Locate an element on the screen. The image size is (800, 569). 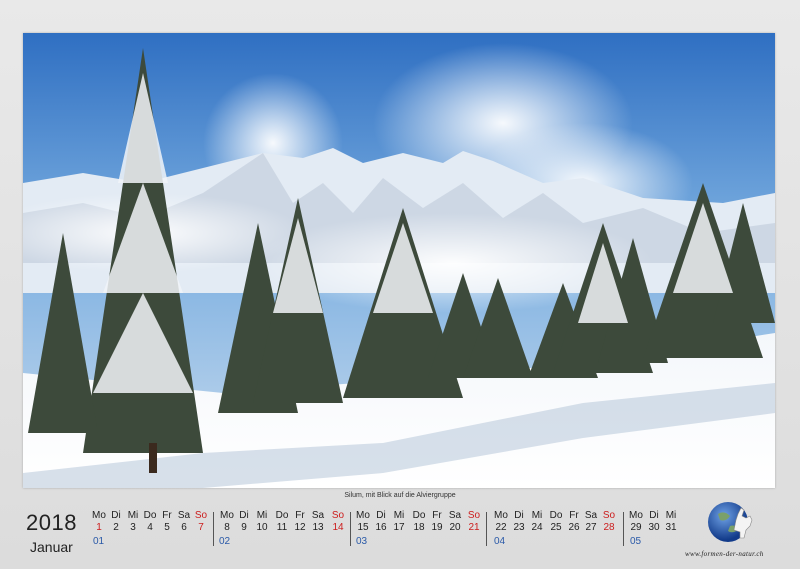
day-number: 10 is located at coordinates (262, 527).